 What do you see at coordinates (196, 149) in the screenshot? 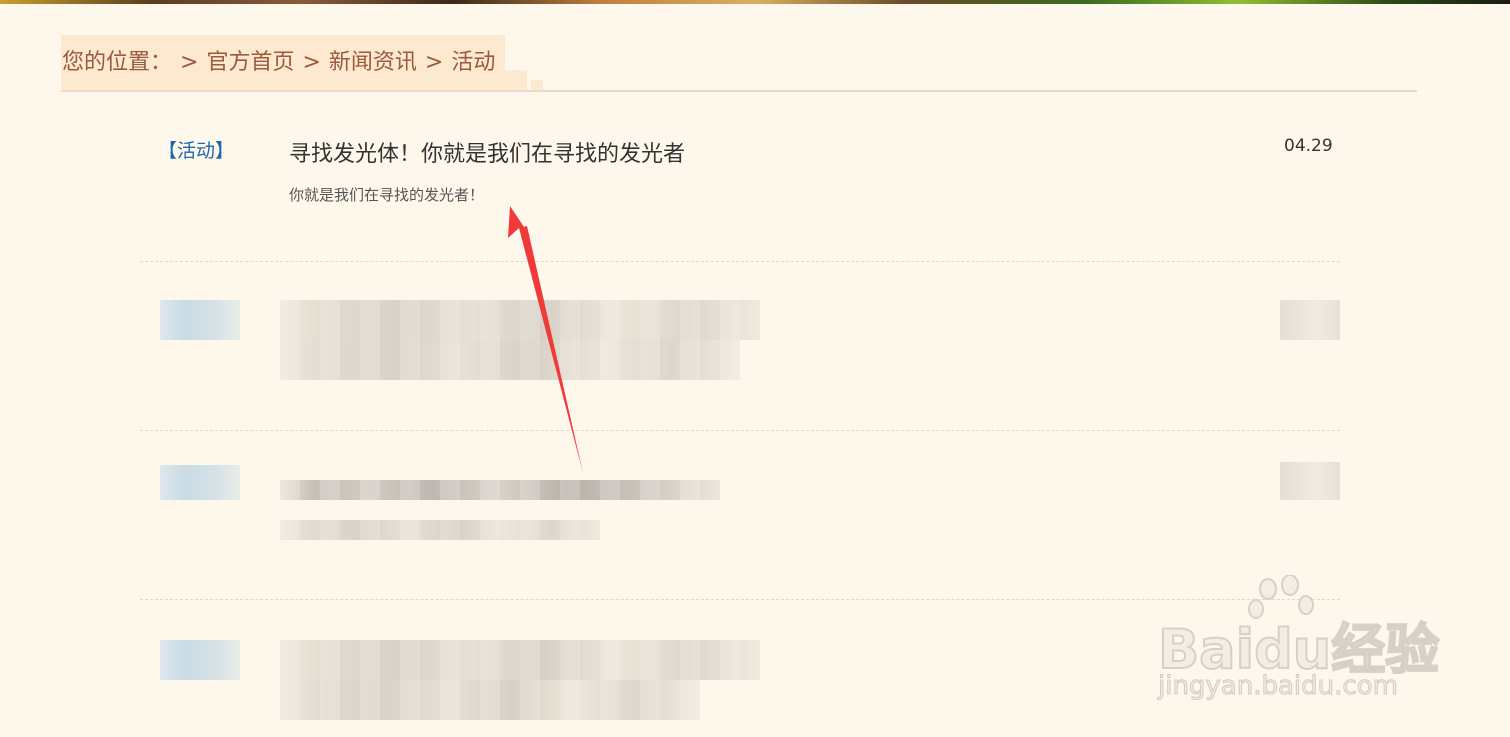
I see `article-category-tag: 【活动】` at bounding box center [196, 149].